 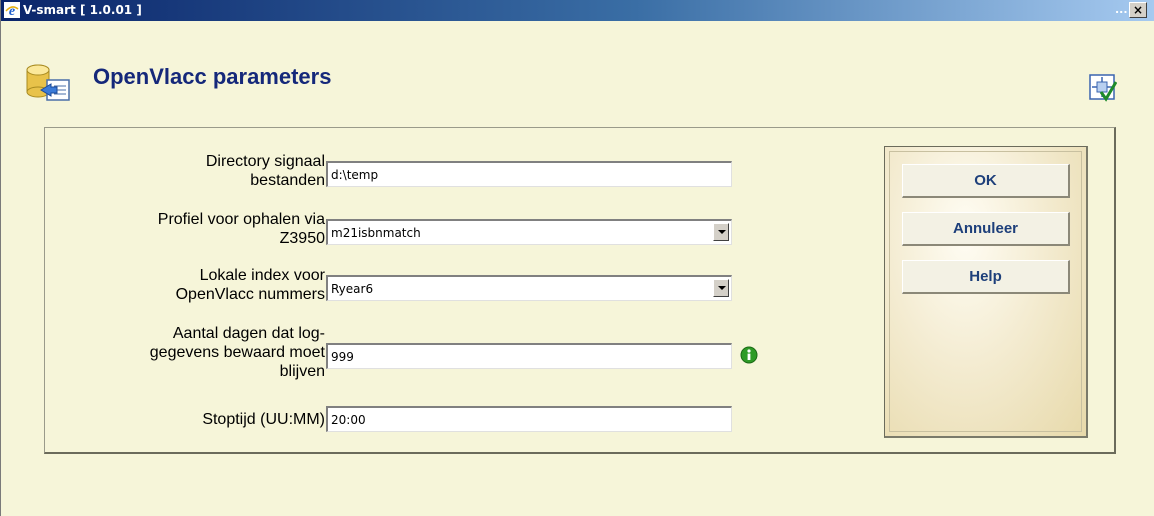 What do you see at coordinates (376, 233) in the screenshot?
I see `field-value: m21isbnmatch` at bounding box center [376, 233].